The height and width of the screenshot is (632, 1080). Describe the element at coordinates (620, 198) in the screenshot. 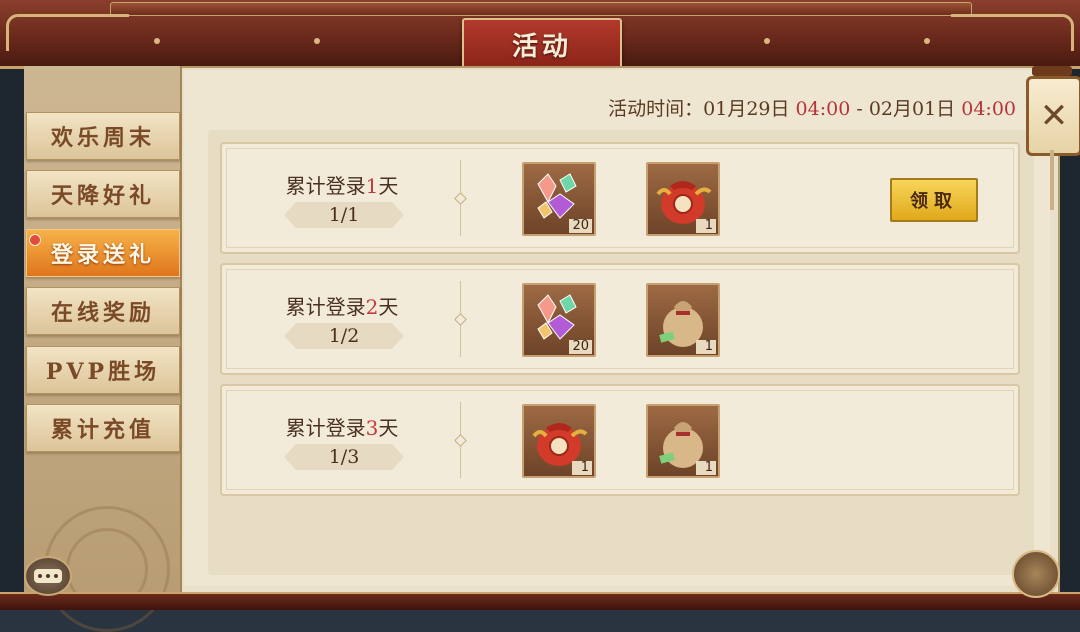

I see `reward-row: 累计登录1天 1/1 20 1 领取` at that location.